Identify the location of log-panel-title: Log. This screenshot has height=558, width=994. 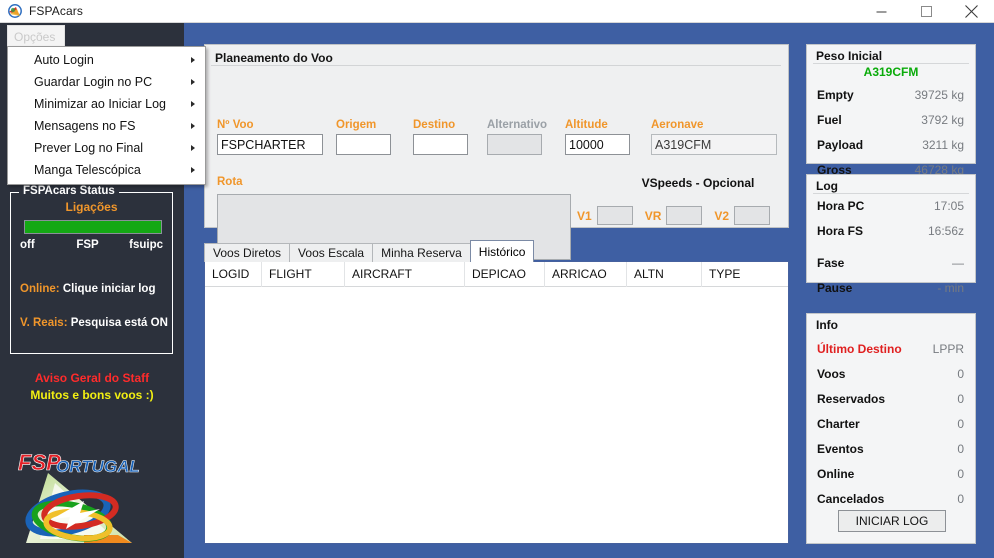
(827, 186).